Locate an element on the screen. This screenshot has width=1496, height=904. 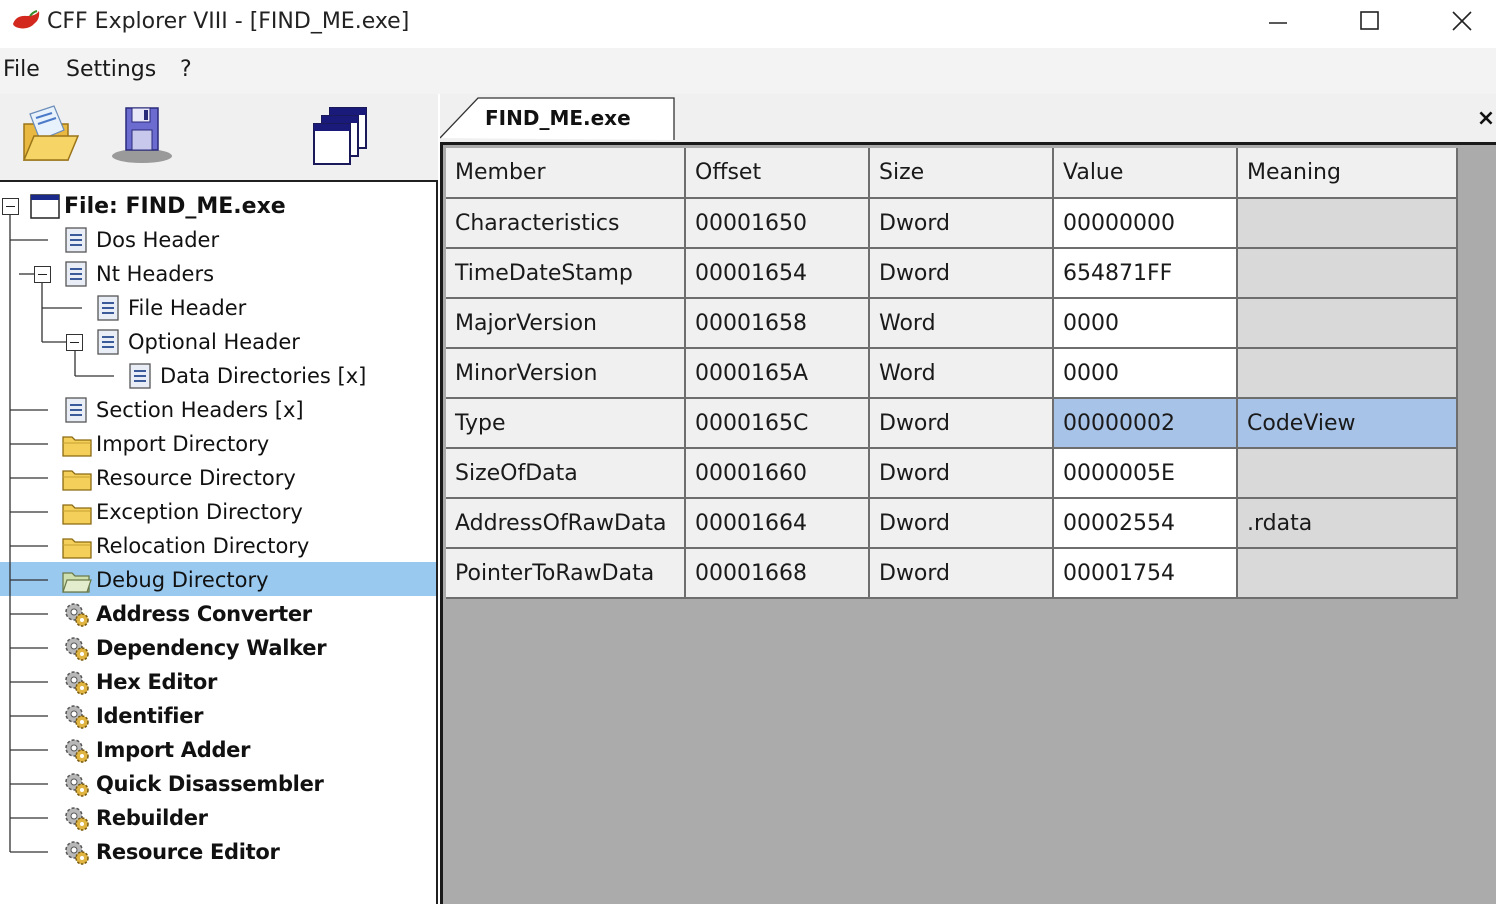
member-cell: SizeOfData is located at coordinates (566, 473).